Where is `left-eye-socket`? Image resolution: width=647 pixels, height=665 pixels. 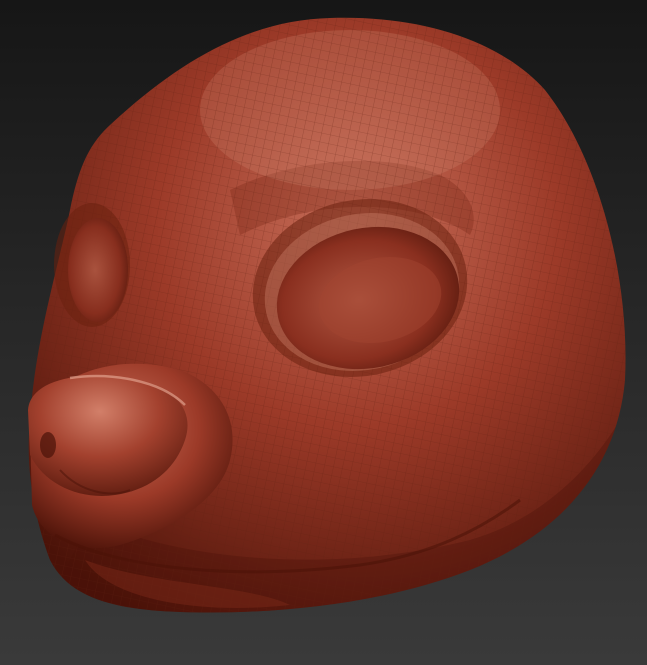
left-eye-socket is located at coordinates (92, 265).